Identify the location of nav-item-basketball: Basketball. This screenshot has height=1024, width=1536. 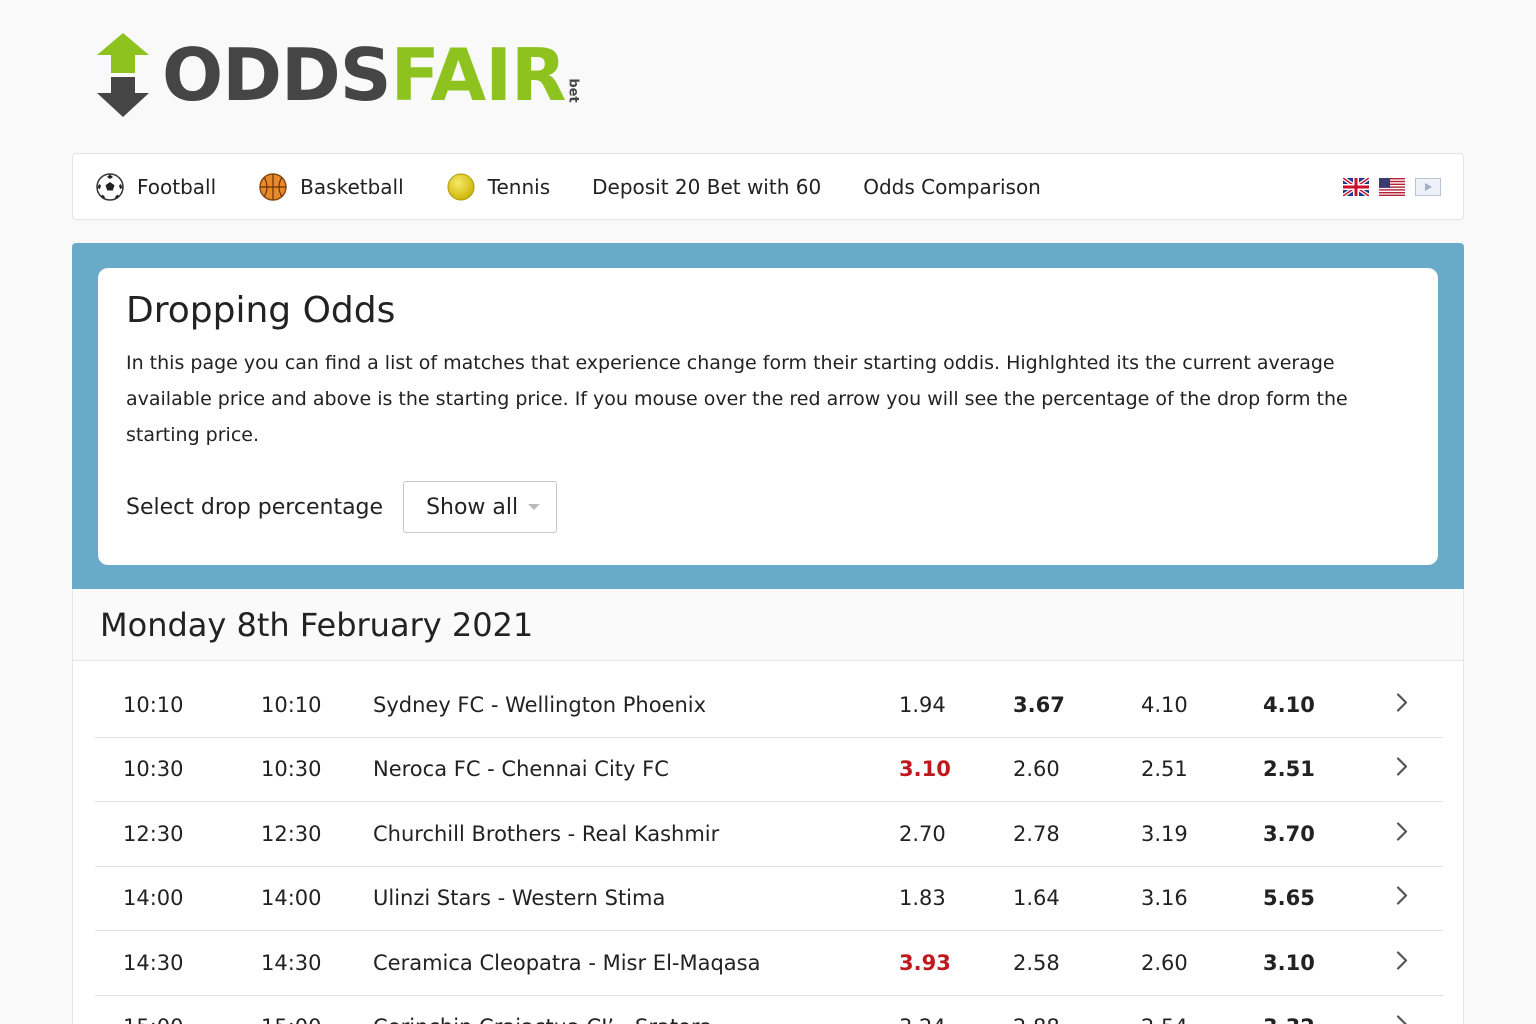
(331, 187).